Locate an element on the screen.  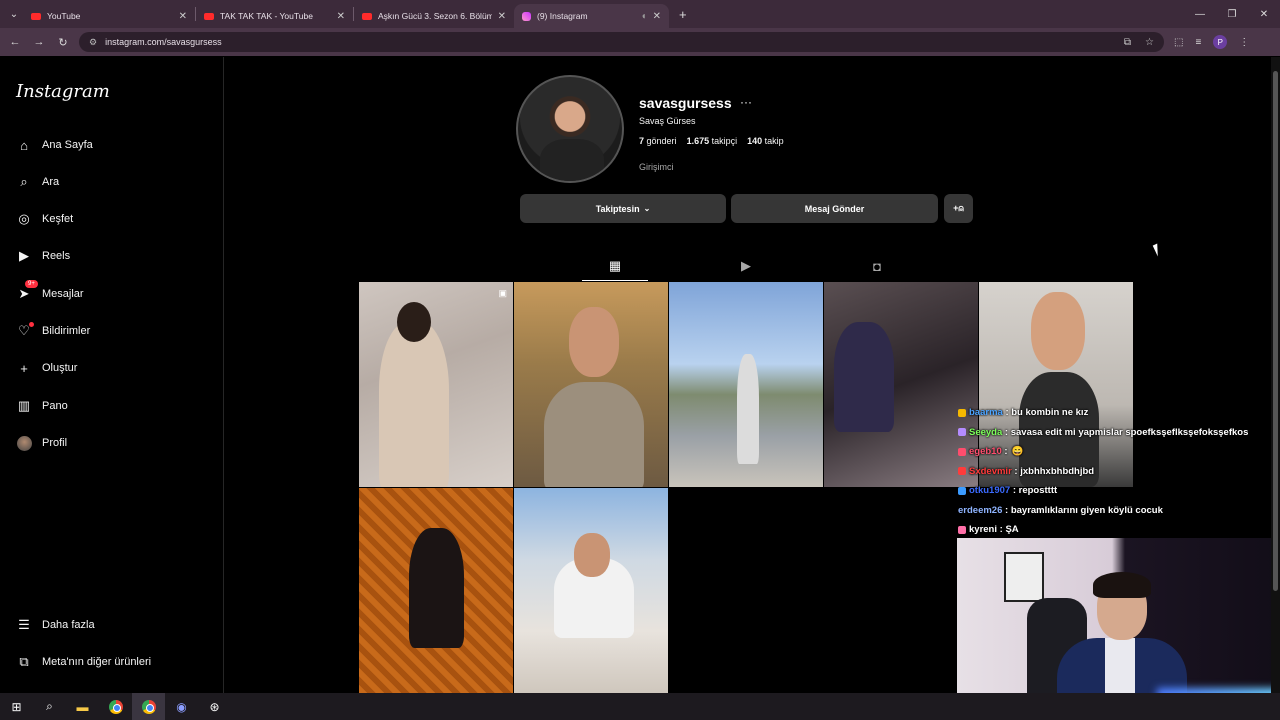
profile-avatar: P is located at coordinates (1220, 42).